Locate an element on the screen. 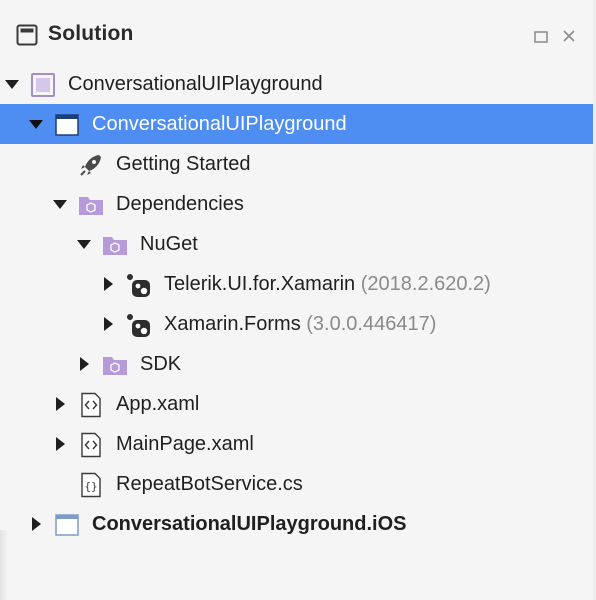 The image size is (596, 600). tree-item-ios-project: ConversationalUIPlayground.iOS is located at coordinates (296, 524).